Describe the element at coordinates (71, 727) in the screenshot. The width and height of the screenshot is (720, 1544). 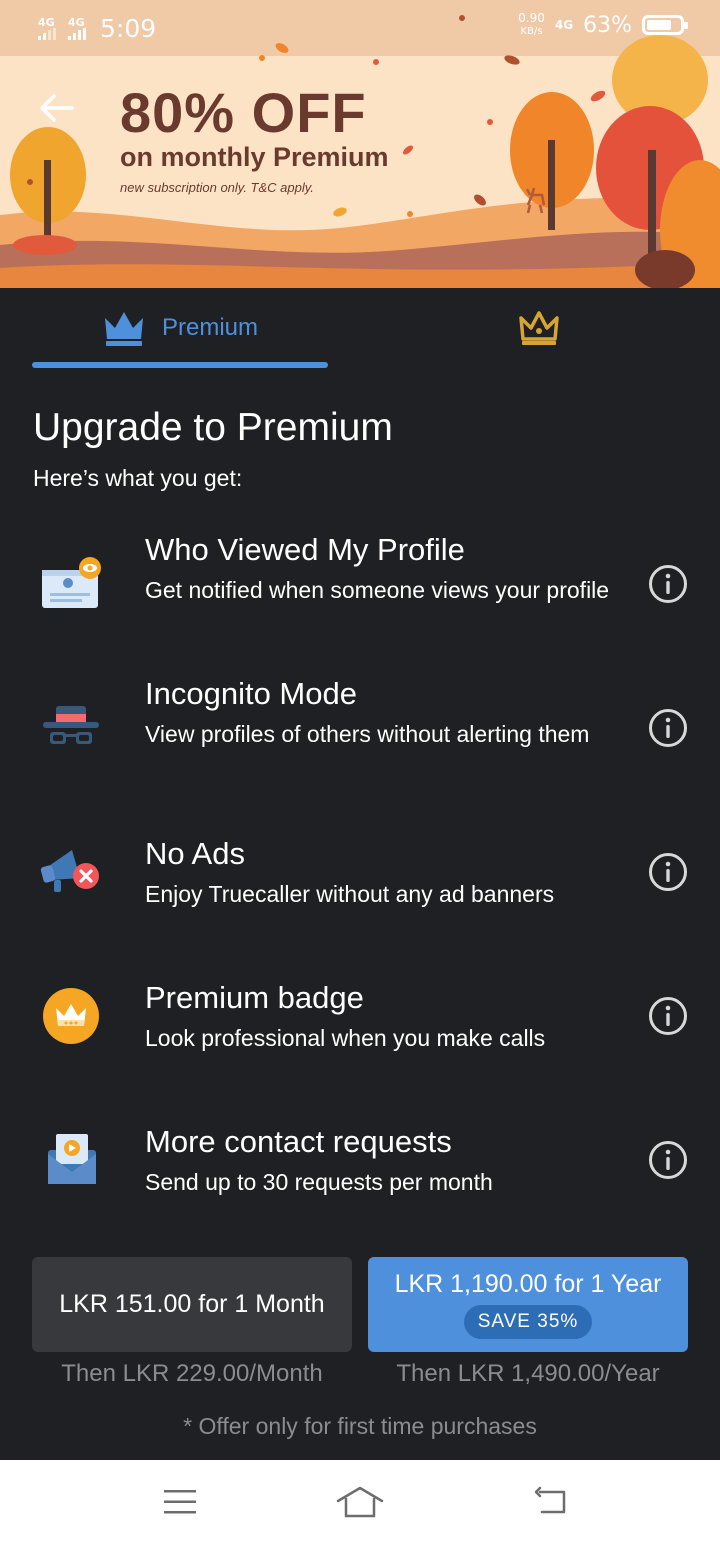
I see `incognito-hat-glasses-icon` at that location.